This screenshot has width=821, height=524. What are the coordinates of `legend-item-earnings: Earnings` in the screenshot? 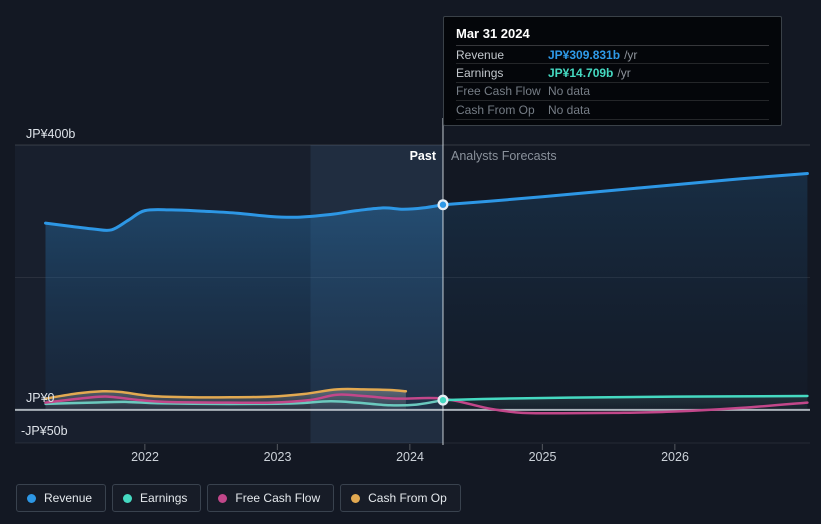 It's located at (157, 498).